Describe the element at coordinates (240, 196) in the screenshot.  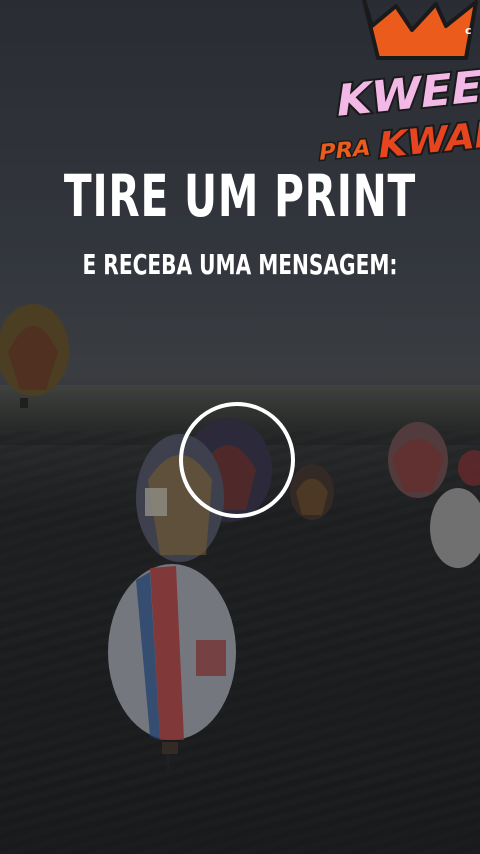
I see `headline: TIRE UM PRINT` at that location.